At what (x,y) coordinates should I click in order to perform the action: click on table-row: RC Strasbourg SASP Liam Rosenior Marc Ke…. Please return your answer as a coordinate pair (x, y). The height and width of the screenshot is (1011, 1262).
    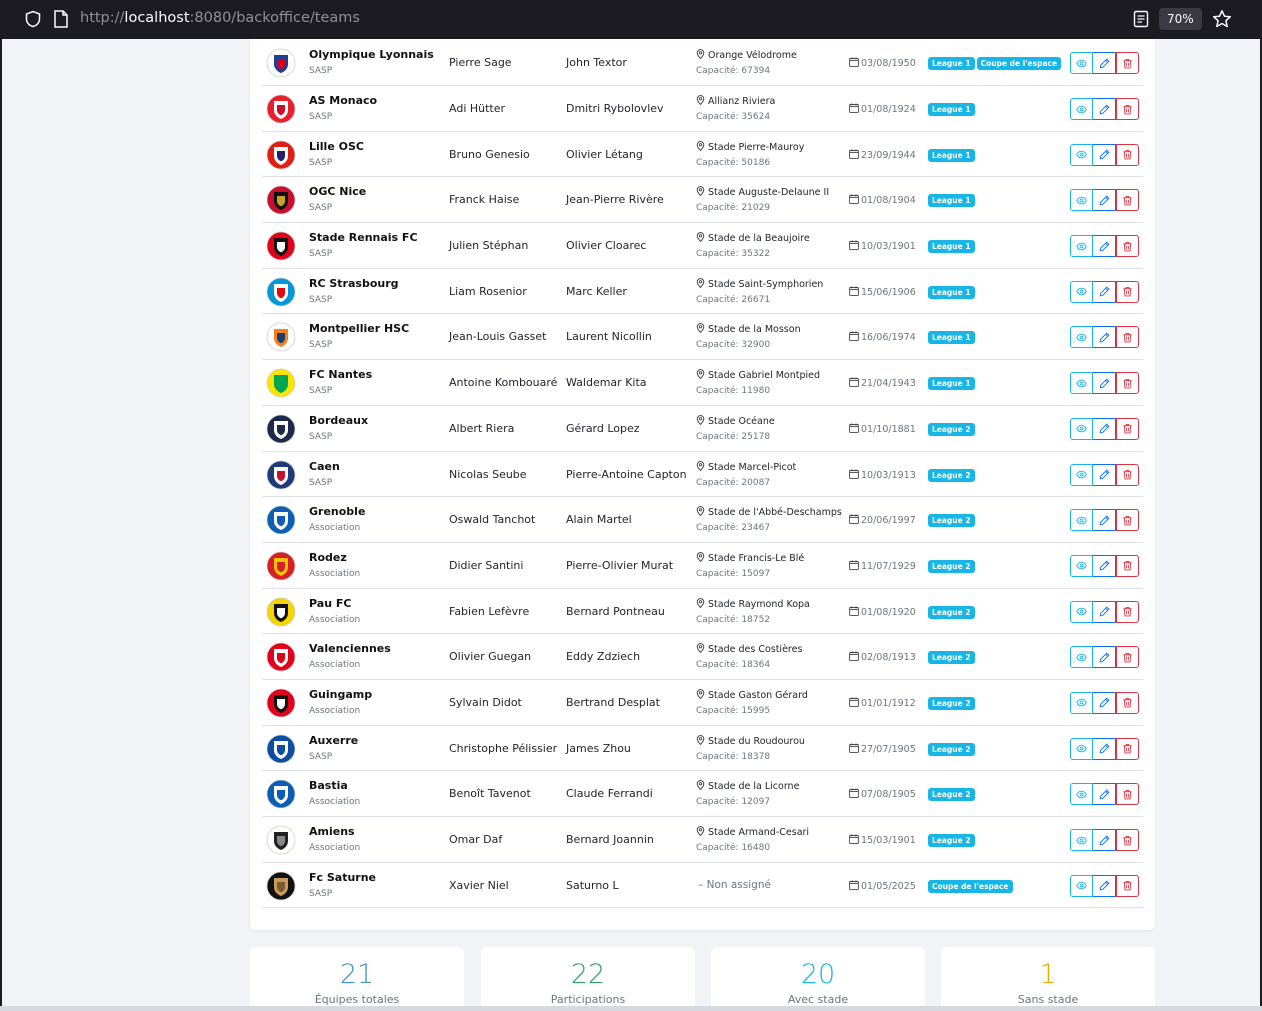
    Looking at the image, I should click on (702, 292).